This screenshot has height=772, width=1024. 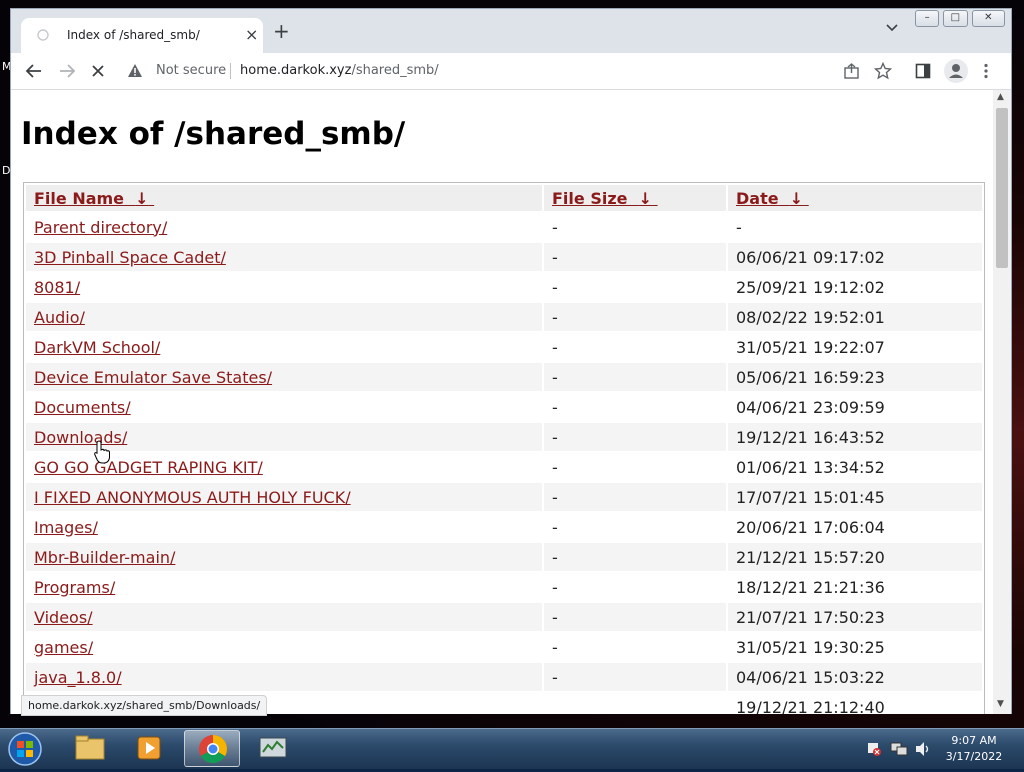 What do you see at coordinates (810, 347) in the screenshot?
I see `file-date-cell: 31/05/21 19:22:07` at bounding box center [810, 347].